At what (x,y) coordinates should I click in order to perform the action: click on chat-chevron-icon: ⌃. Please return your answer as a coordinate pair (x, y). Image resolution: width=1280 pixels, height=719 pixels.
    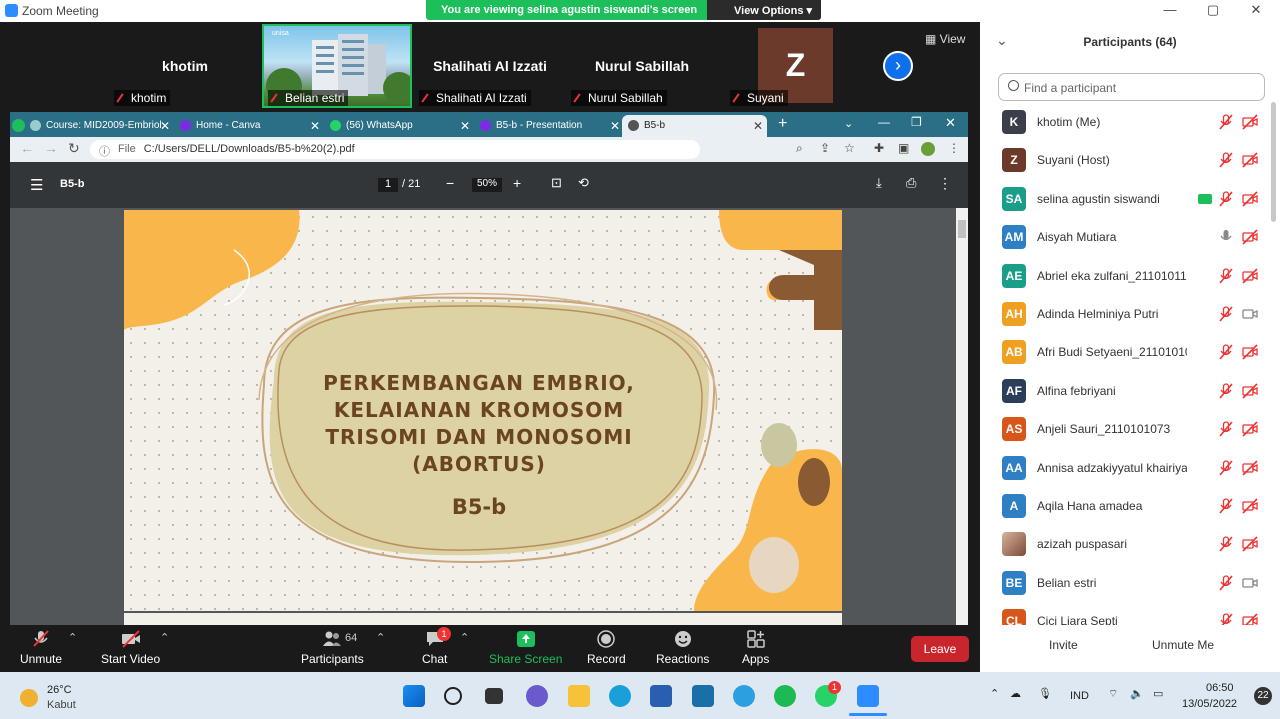
    Looking at the image, I should click on (464, 637).